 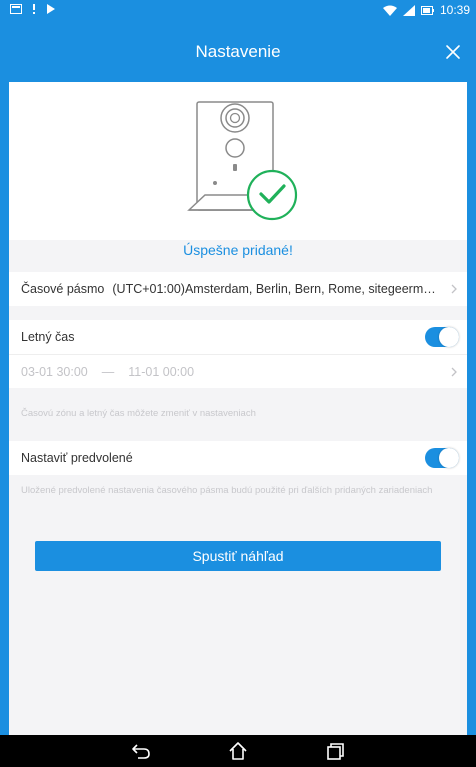 What do you see at coordinates (408, 10) in the screenshot?
I see `signal-icon` at bounding box center [408, 10].